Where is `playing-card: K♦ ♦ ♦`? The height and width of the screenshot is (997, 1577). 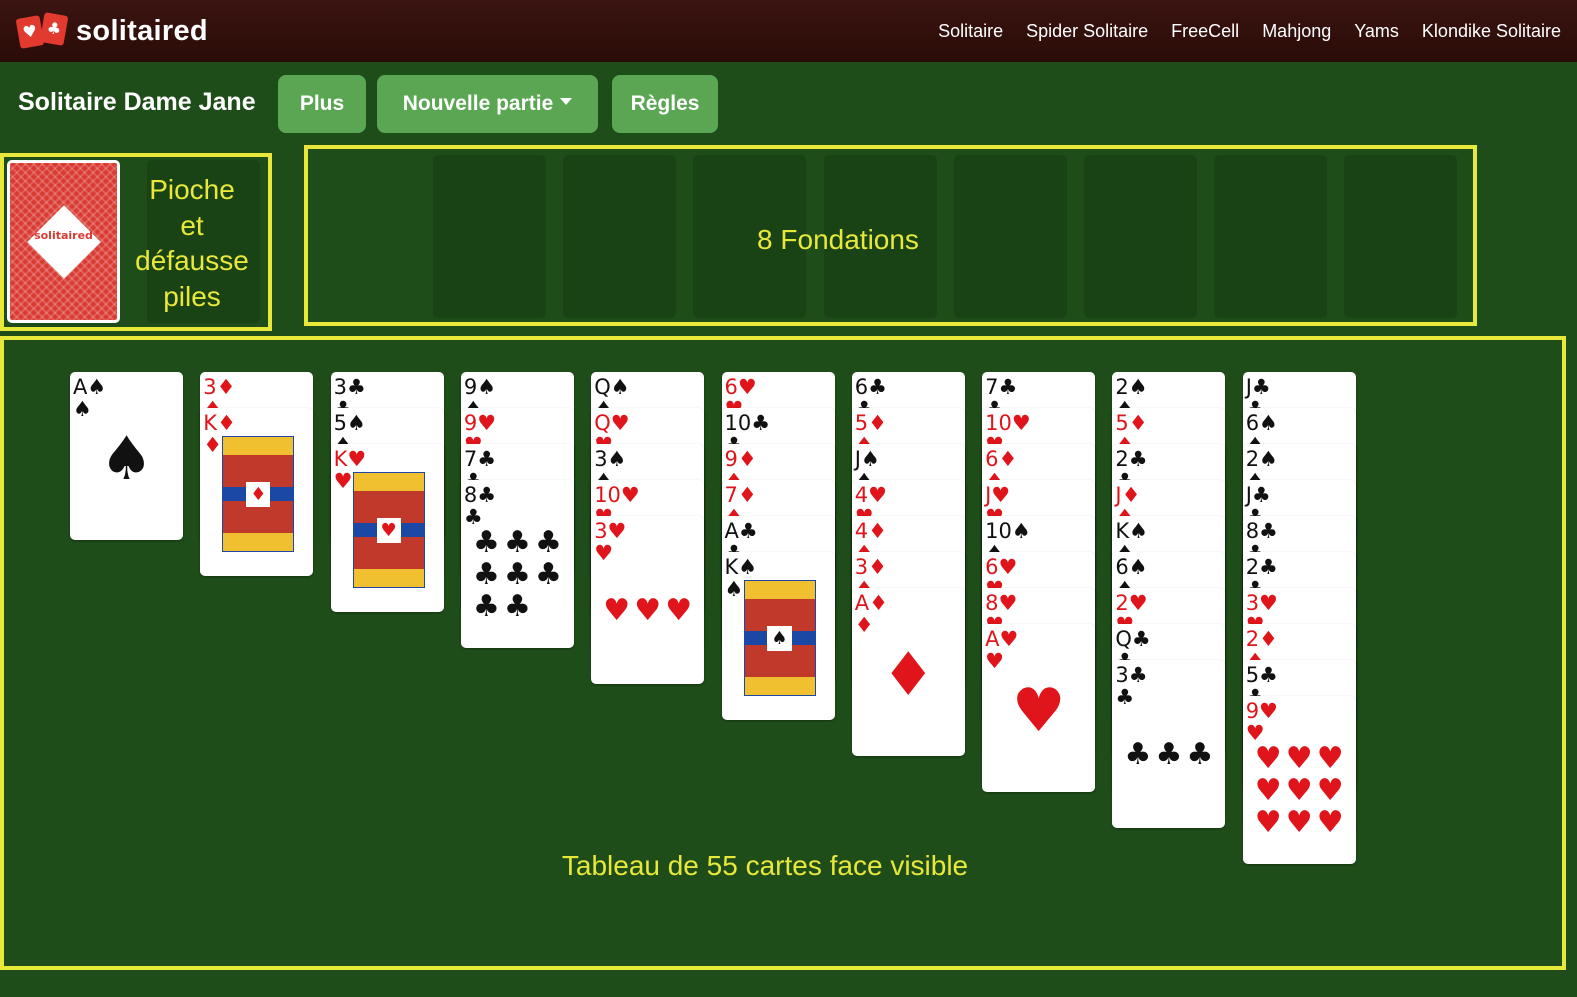 playing-card: K♦ ♦ ♦ is located at coordinates (257, 492).